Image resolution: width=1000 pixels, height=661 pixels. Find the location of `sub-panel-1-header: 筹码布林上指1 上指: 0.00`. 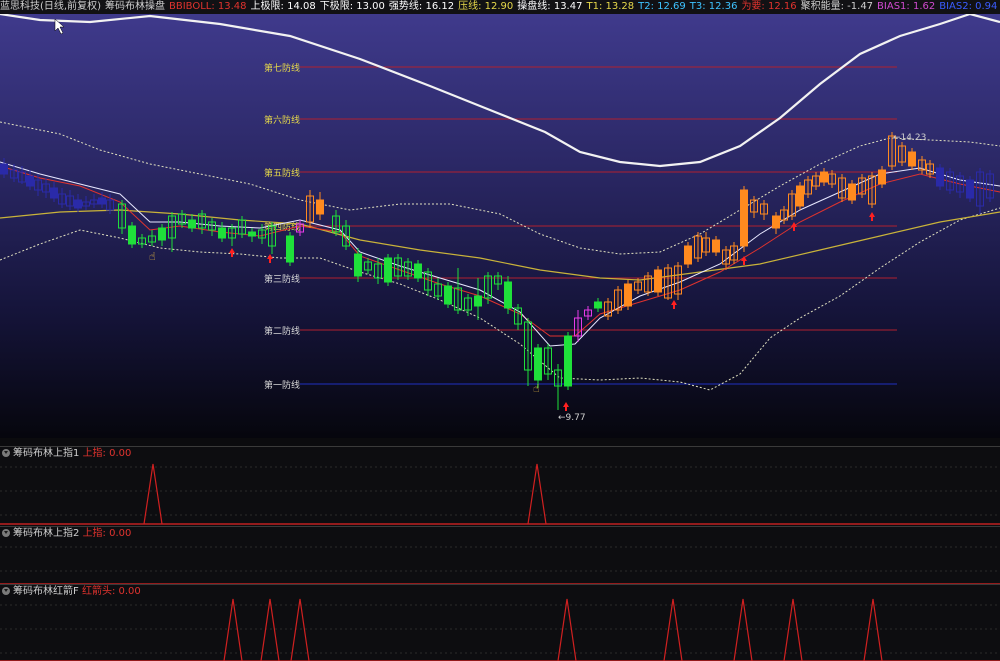

sub-panel-1-header: 筹码布林上指1 上指: 0.00 is located at coordinates (66, 454).